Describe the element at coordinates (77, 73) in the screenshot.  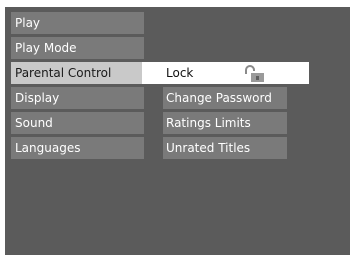
I see `menu-item-parental-control: Parental Control` at that location.